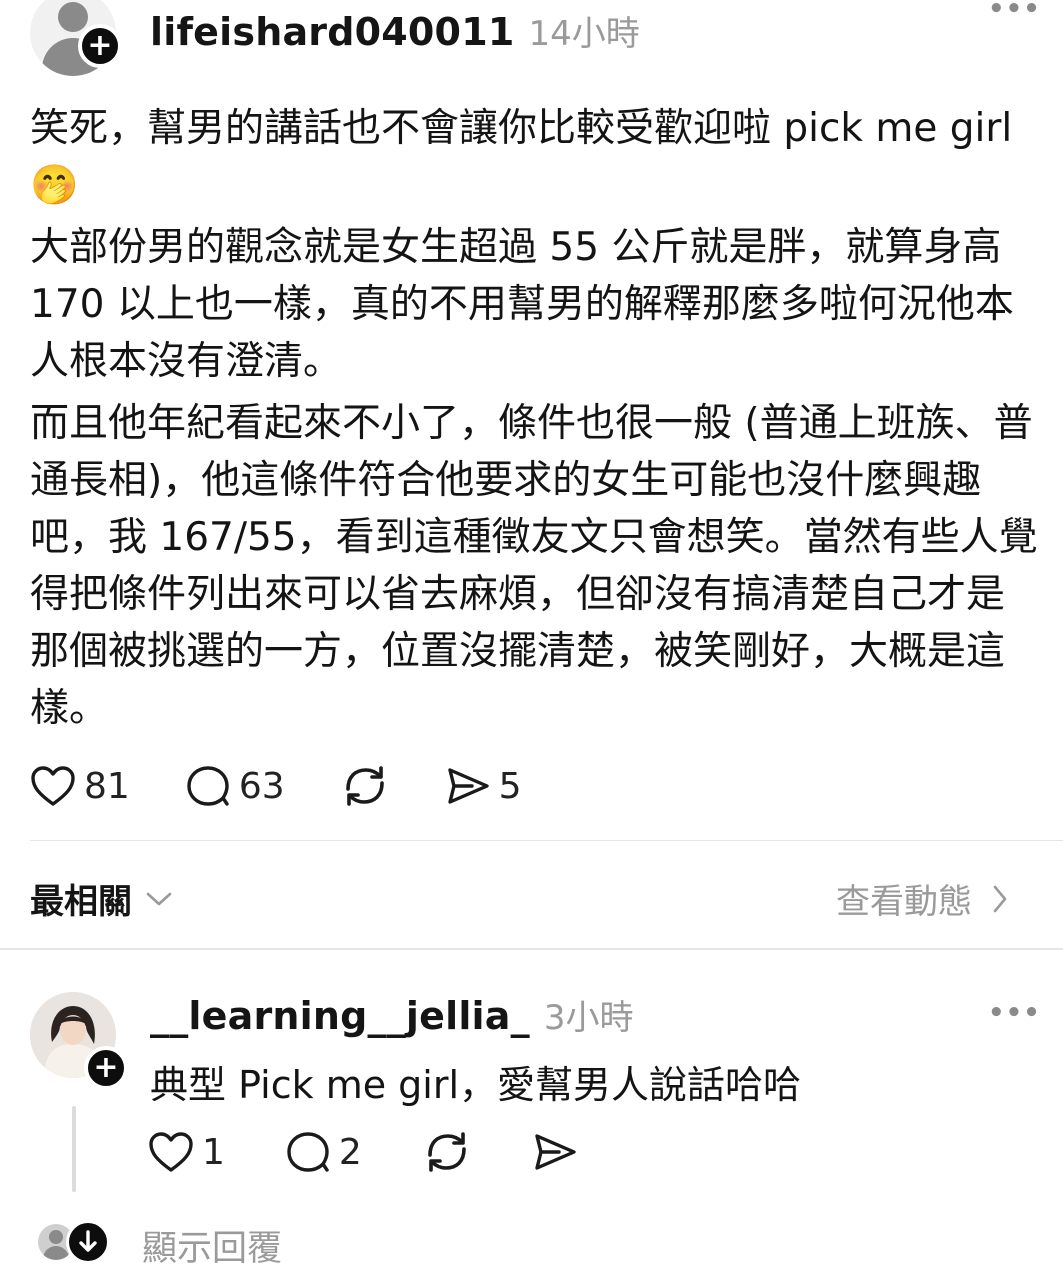  I want to click on post-author-avatar: +, so click(76, 40).